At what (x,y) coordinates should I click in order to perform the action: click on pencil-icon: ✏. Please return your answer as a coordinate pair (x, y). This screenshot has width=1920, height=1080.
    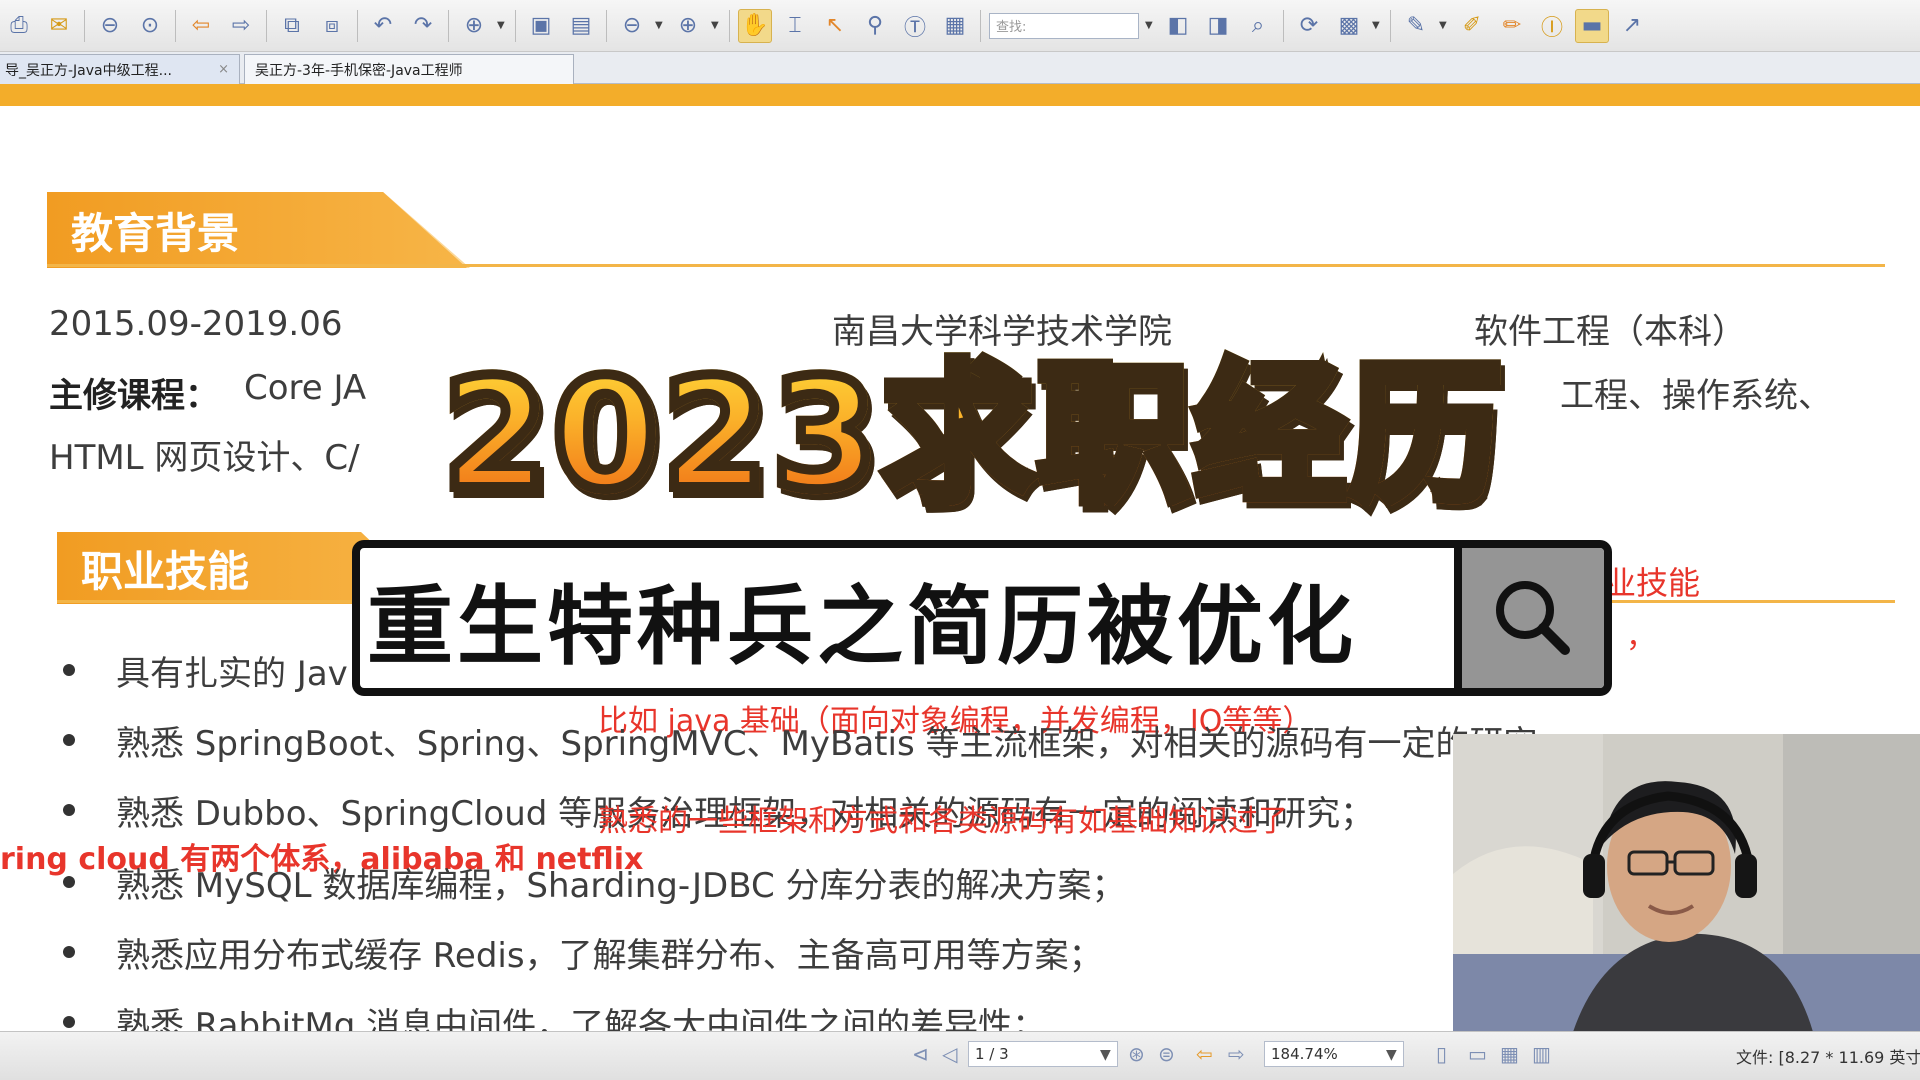
    Looking at the image, I should click on (1512, 26).